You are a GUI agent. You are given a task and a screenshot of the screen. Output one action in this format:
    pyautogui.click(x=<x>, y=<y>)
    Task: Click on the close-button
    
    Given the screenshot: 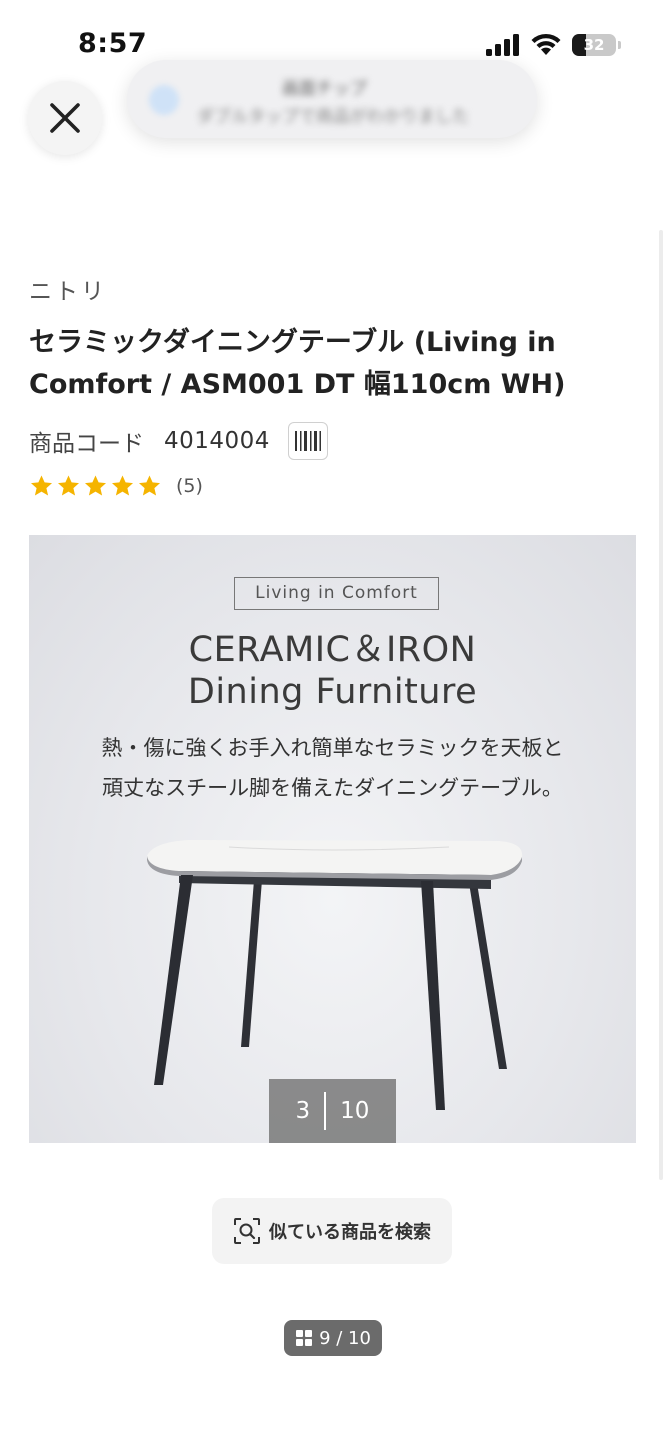 What is the action you would take?
    pyautogui.click(x=65, y=118)
    